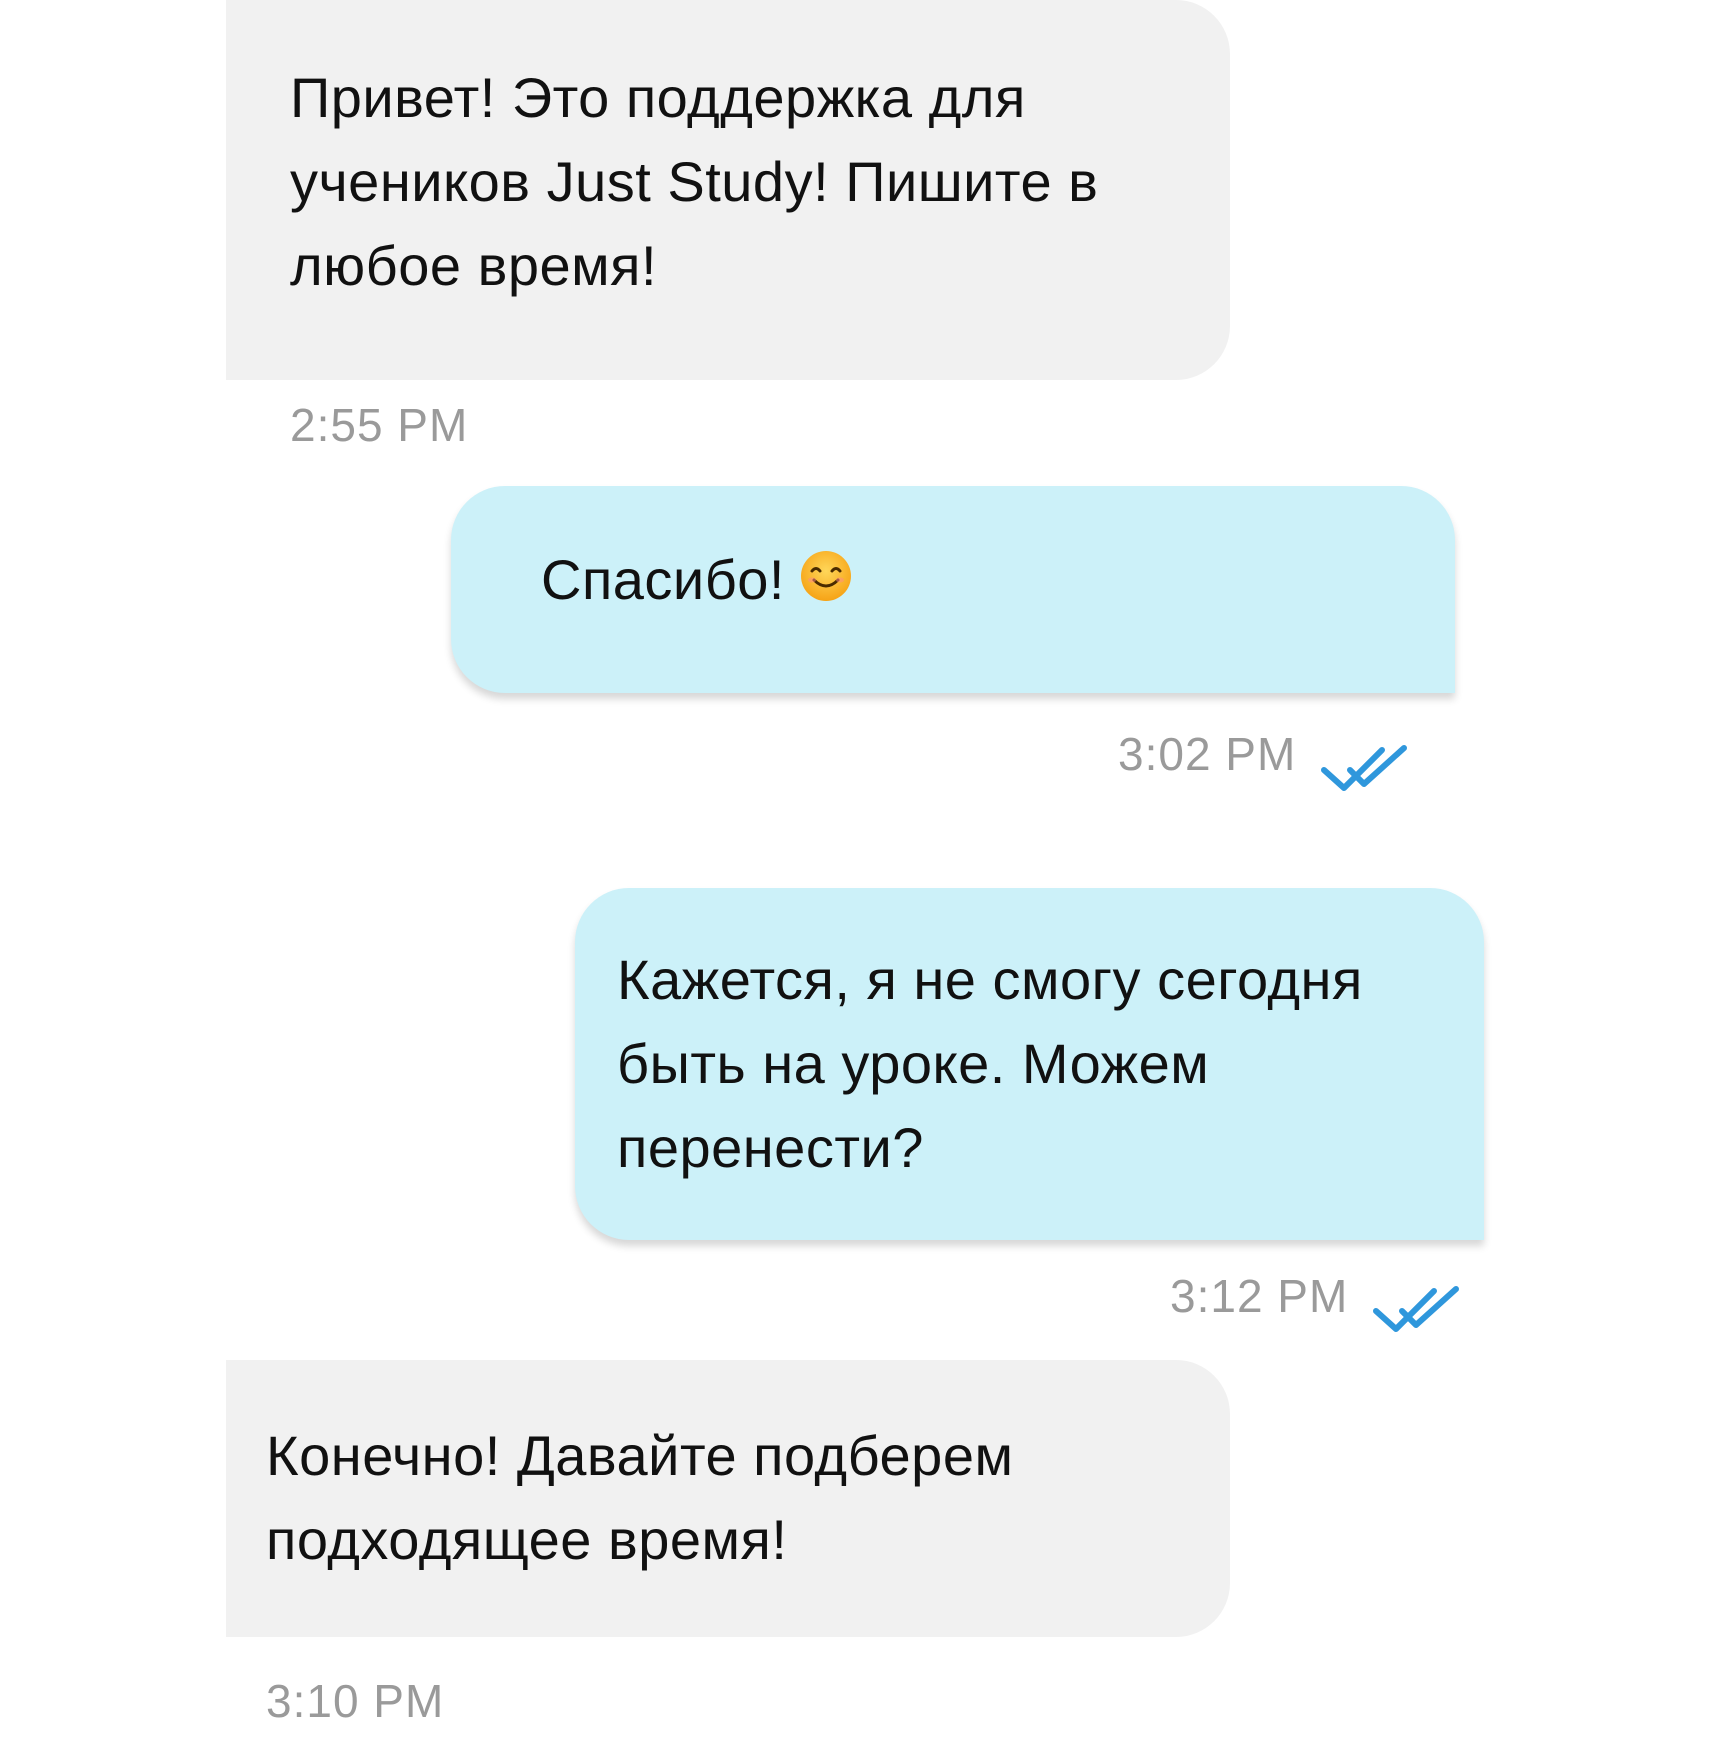 The width and height of the screenshot is (1725, 1764). I want to click on message-text: Спасибо!, so click(663, 579).